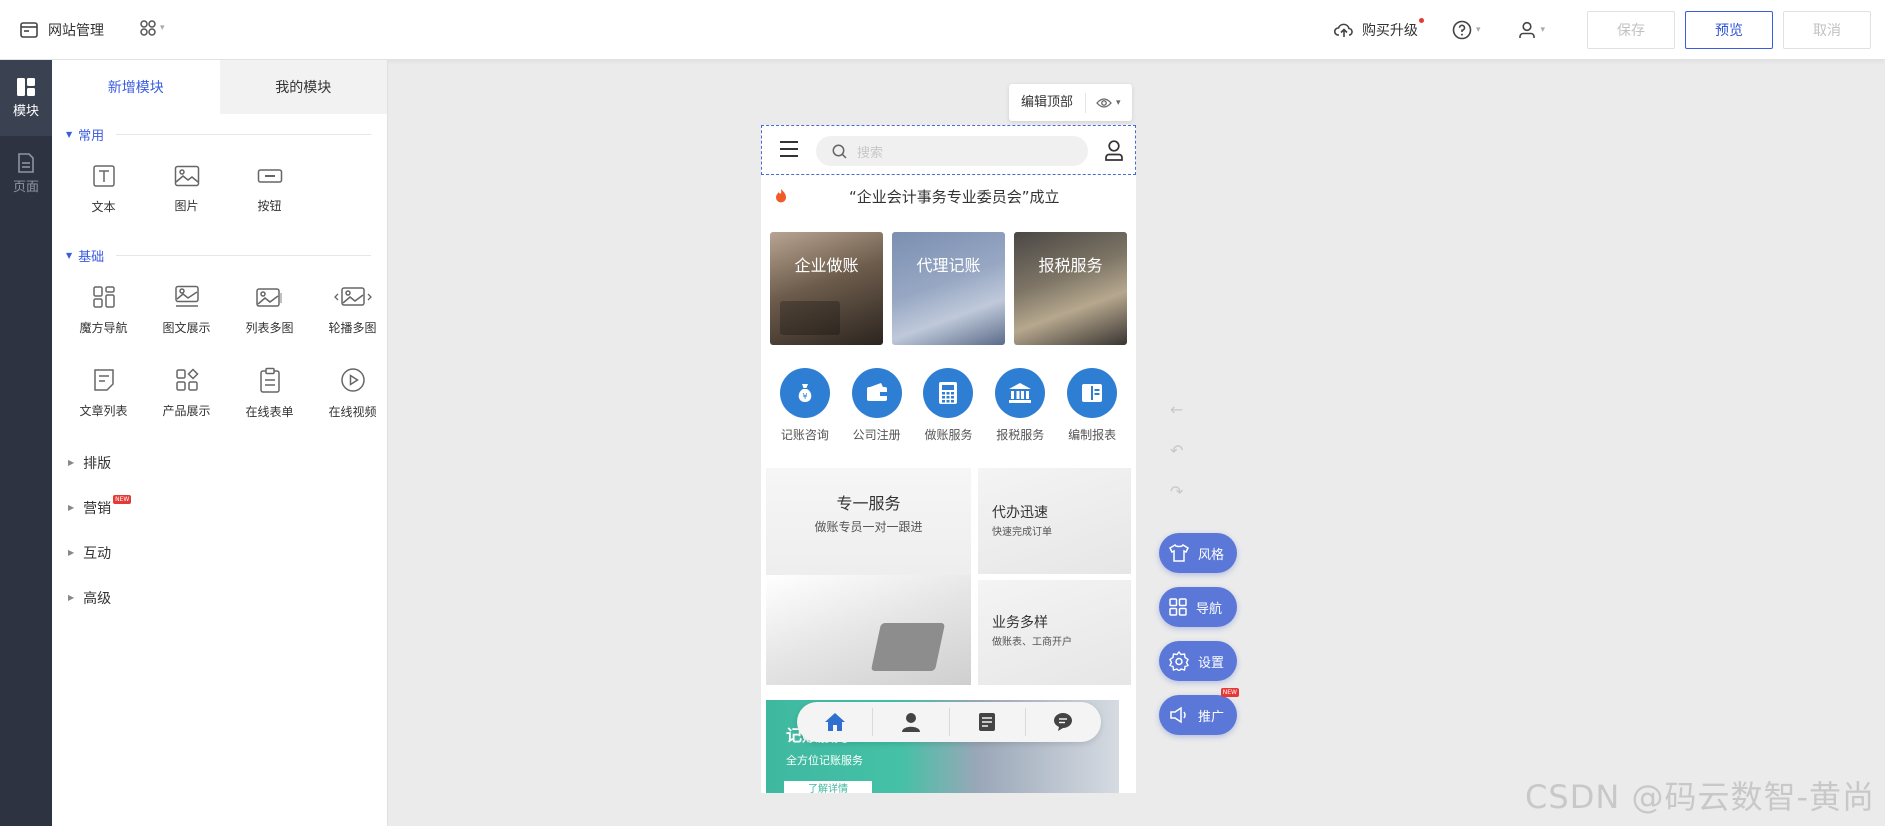 The height and width of the screenshot is (826, 1885). I want to click on cancel-button: 取消, so click(1827, 30).